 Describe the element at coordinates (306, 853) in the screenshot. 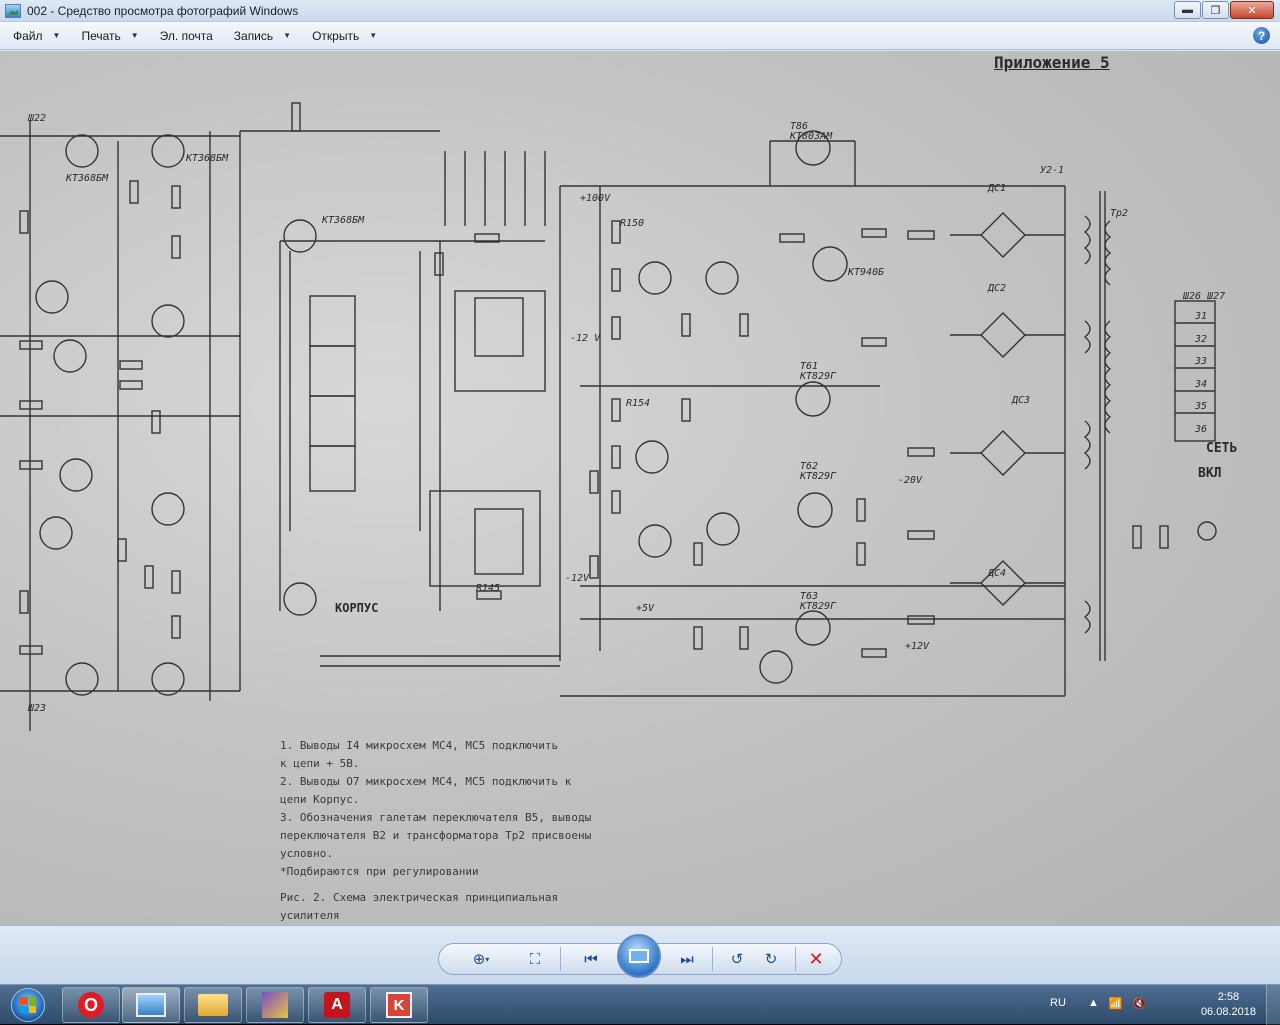

I see `note-line: условно.` at that location.